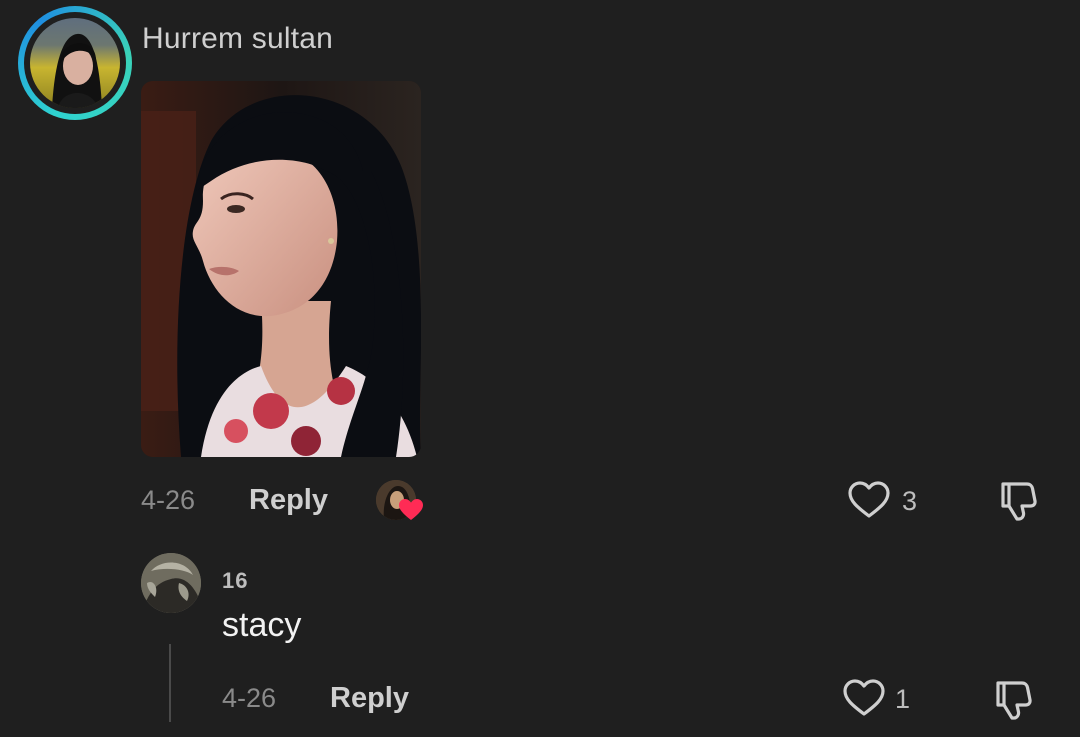 The height and width of the screenshot is (737, 1080). I want to click on comment-like-button, so click(869, 500).